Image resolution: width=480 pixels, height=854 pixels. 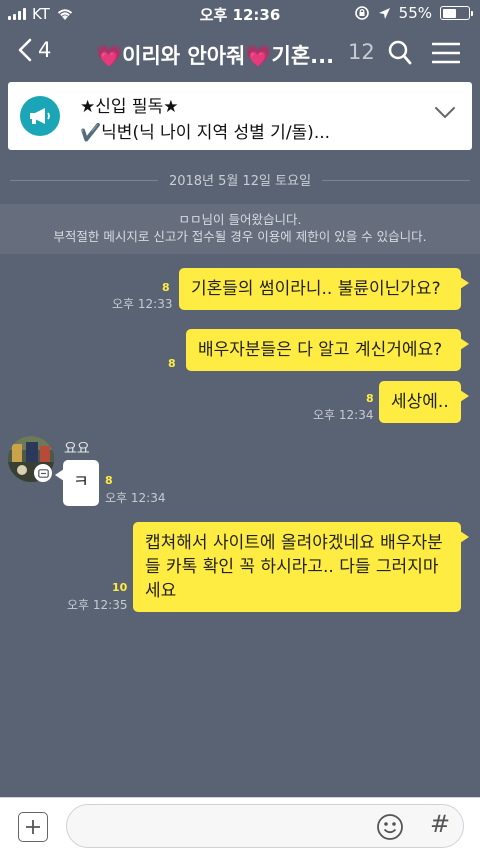 What do you see at coordinates (43, 473) in the screenshot?
I see `chat-badge-icon` at bounding box center [43, 473].